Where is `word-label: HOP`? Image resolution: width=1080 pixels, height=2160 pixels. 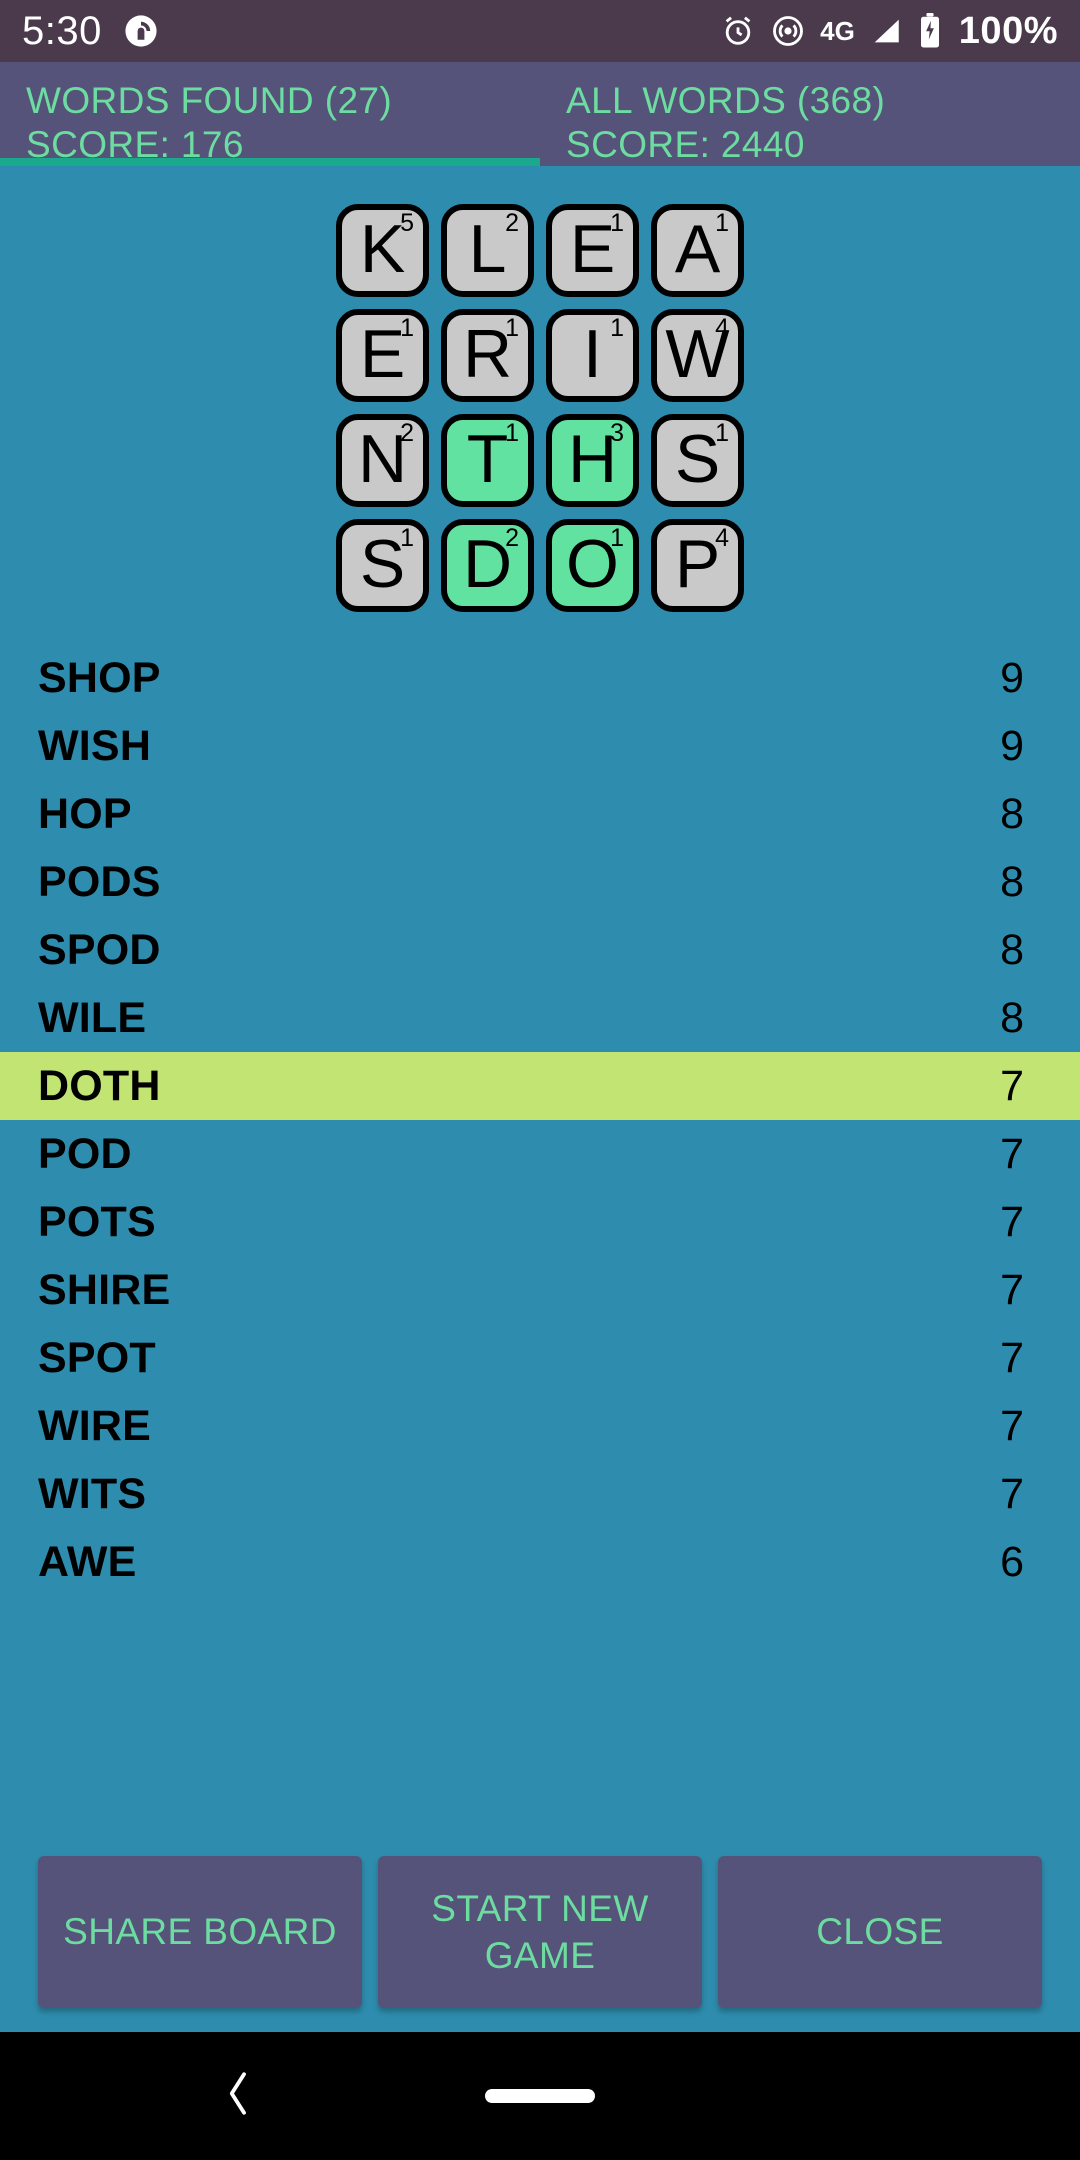
word-label: HOP is located at coordinates (85, 813).